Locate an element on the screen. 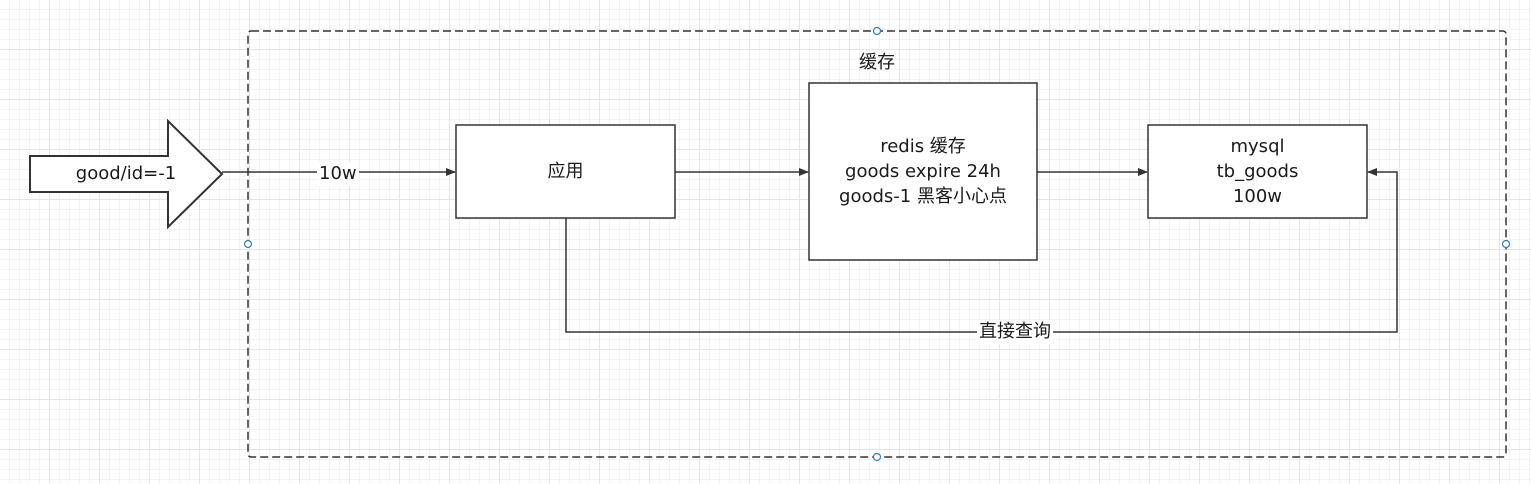 This screenshot has height=484, width=1531. edge-request-label: 10w is located at coordinates (338, 174).